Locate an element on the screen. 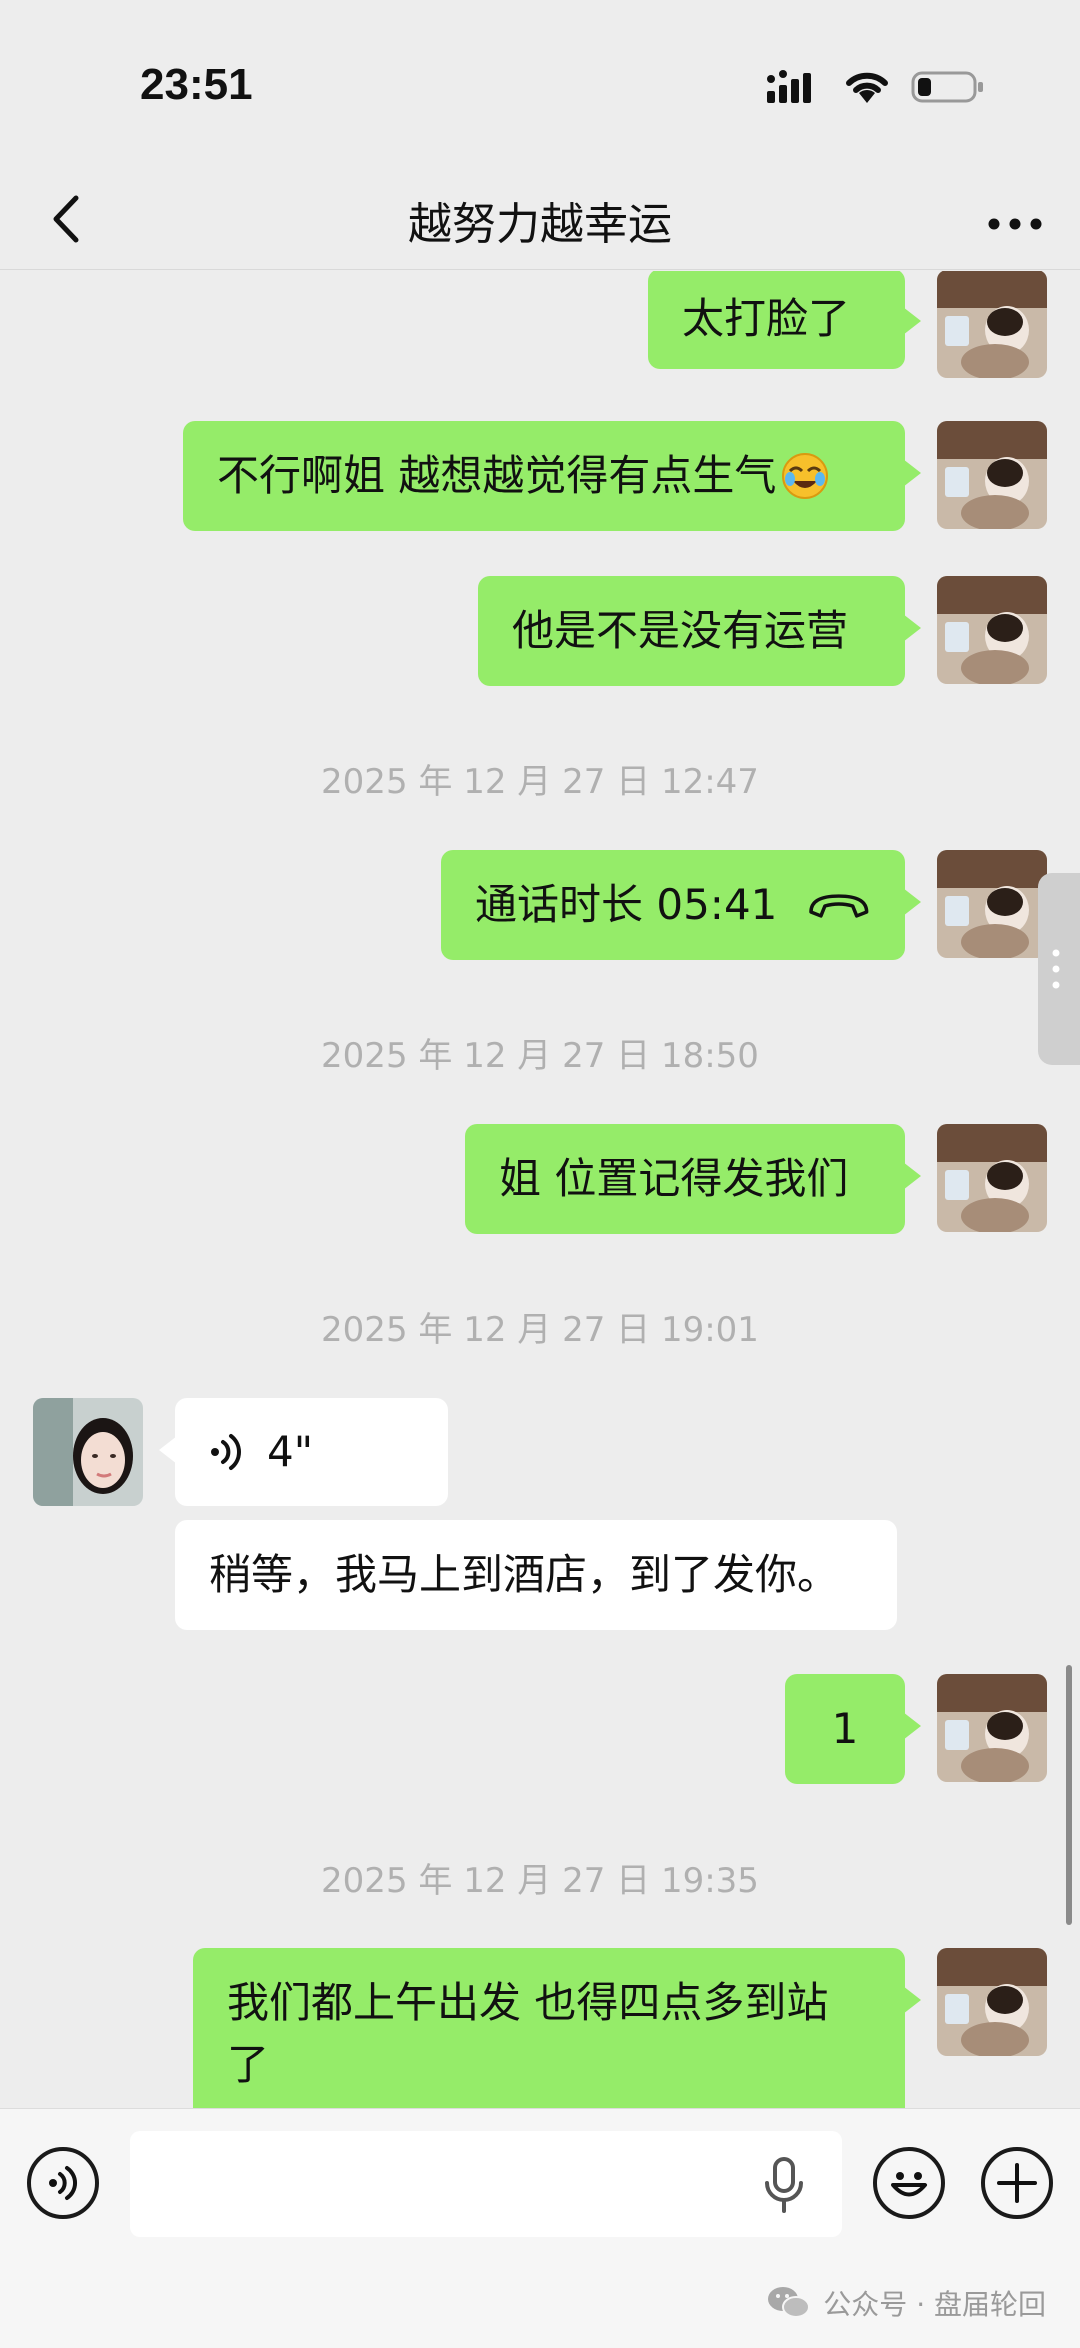 The width and height of the screenshot is (1080, 2348). side-drawer-handle is located at coordinates (1059, 969).